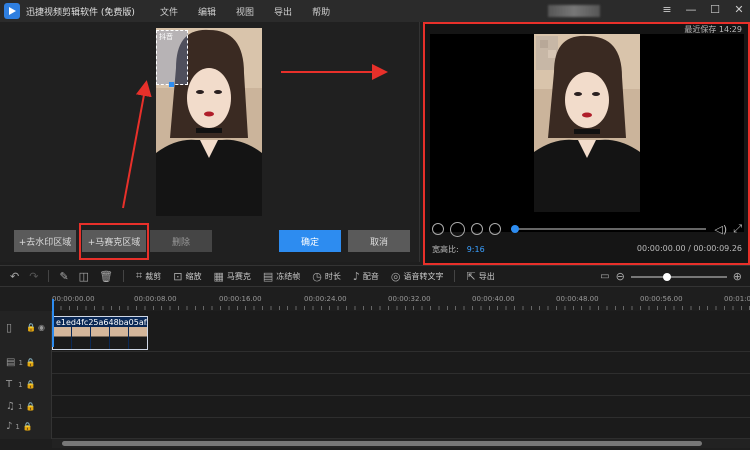 The width and height of the screenshot is (750, 450). I want to click on dub-label: 配音, so click(370, 276).